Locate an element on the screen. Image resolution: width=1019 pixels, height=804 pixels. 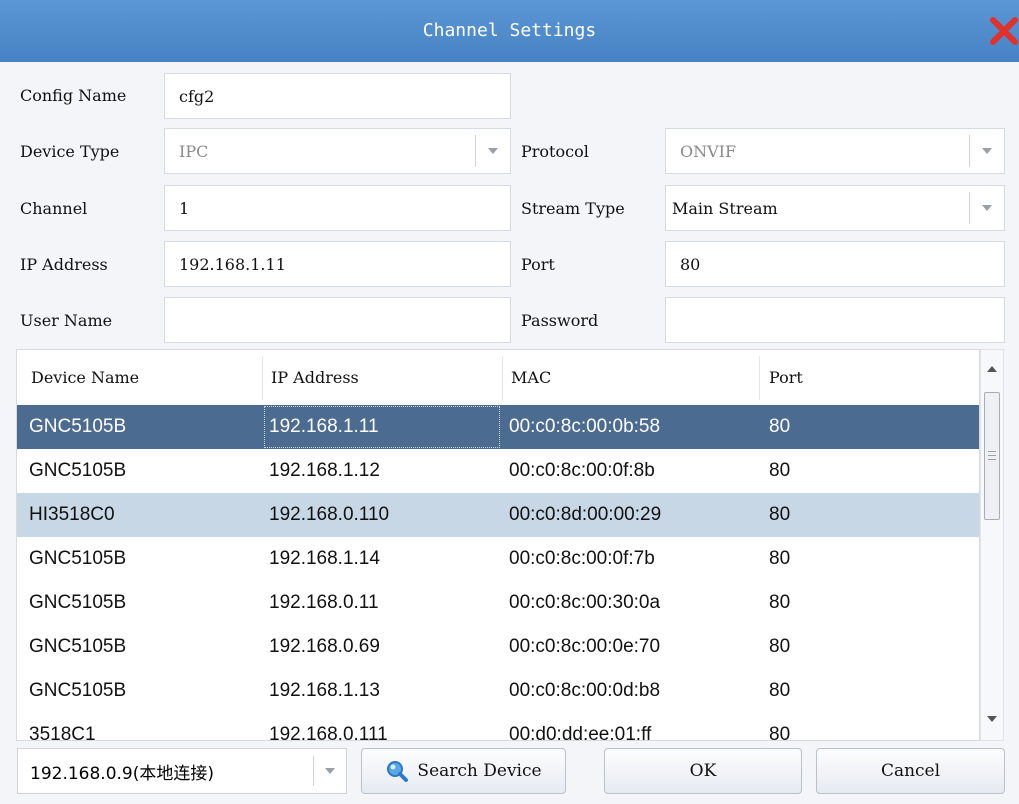
device-name-cell: HI3518C0 is located at coordinates (72, 514).